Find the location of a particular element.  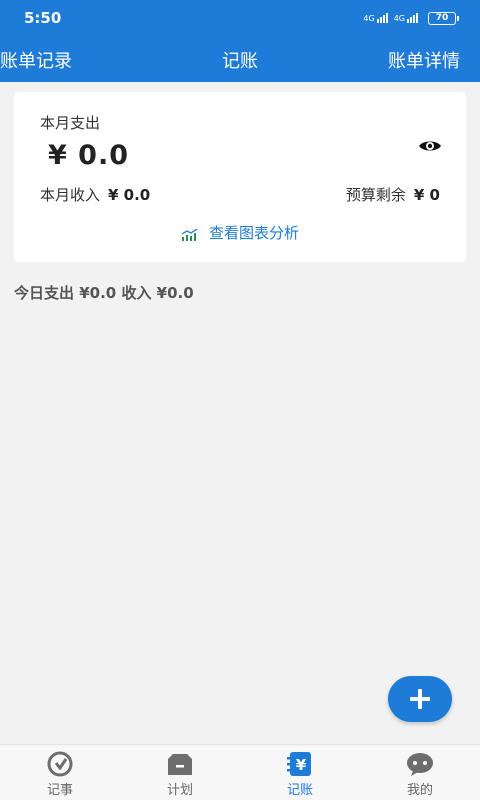

nav-label-profile: 我的 is located at coordinates (419, 790).